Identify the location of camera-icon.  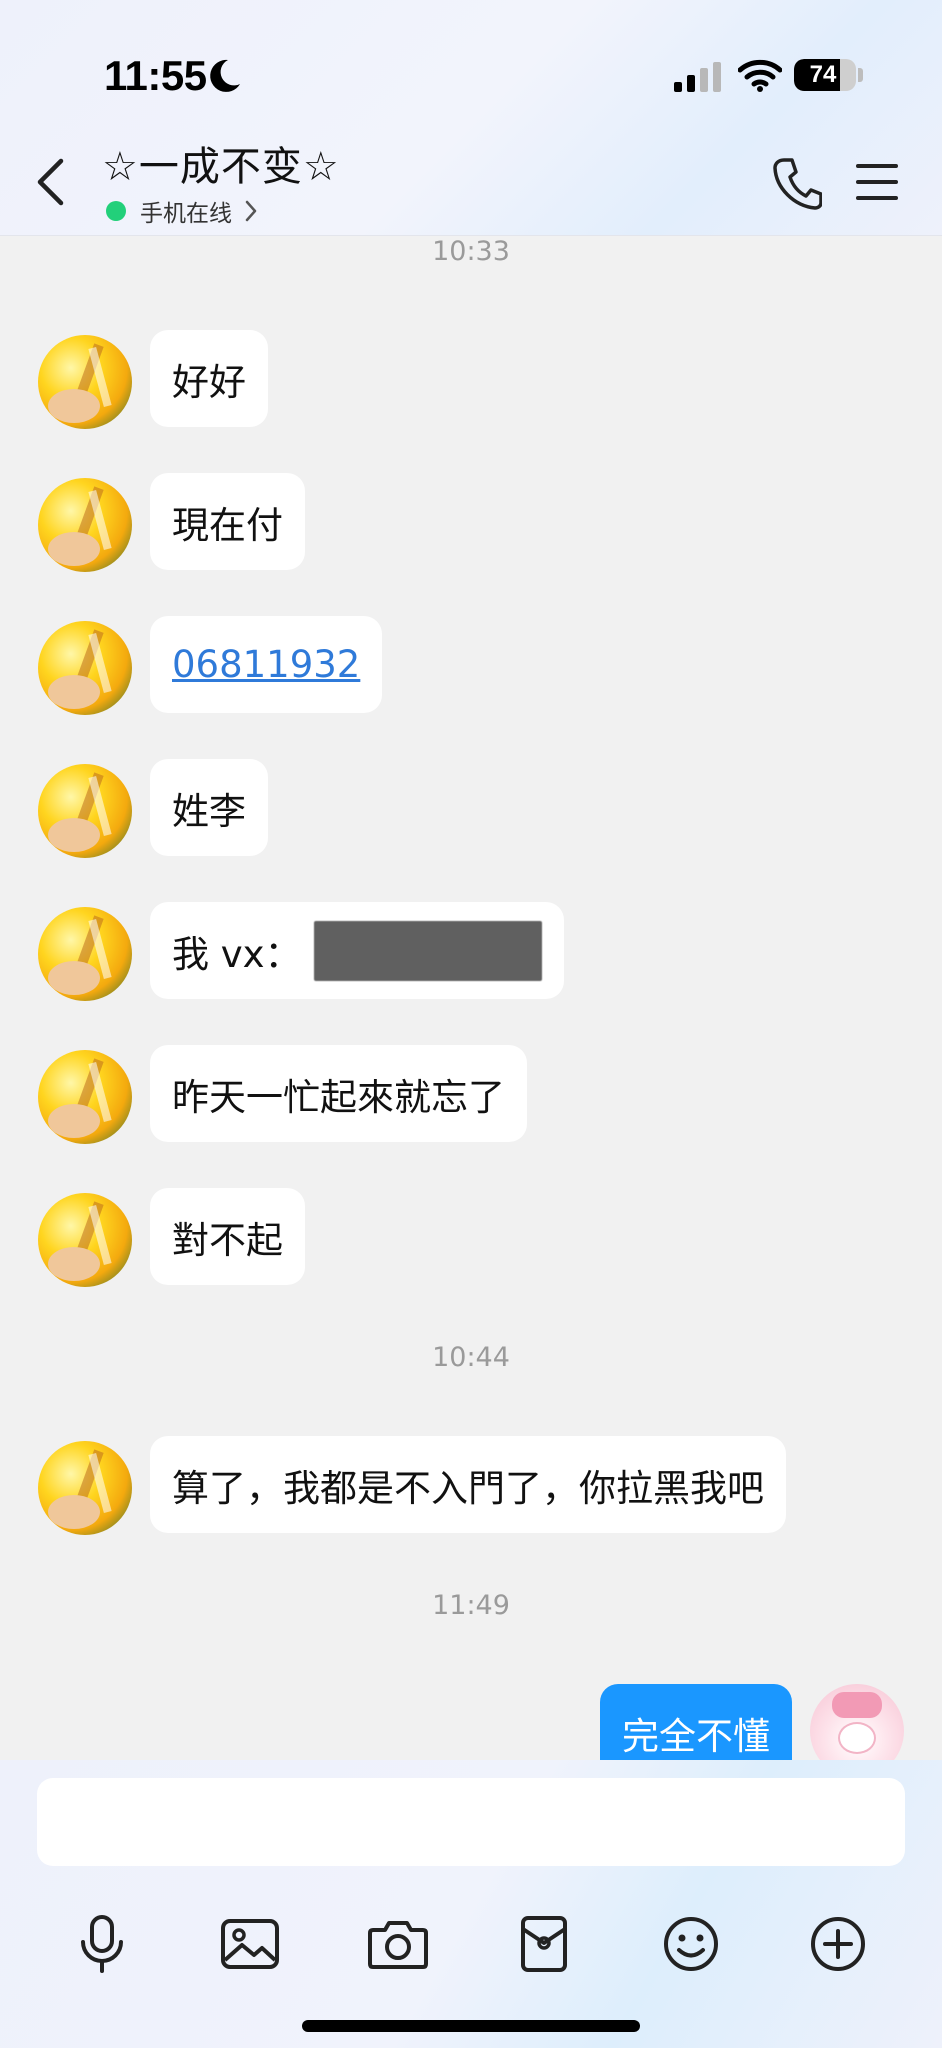
(398, 1945).